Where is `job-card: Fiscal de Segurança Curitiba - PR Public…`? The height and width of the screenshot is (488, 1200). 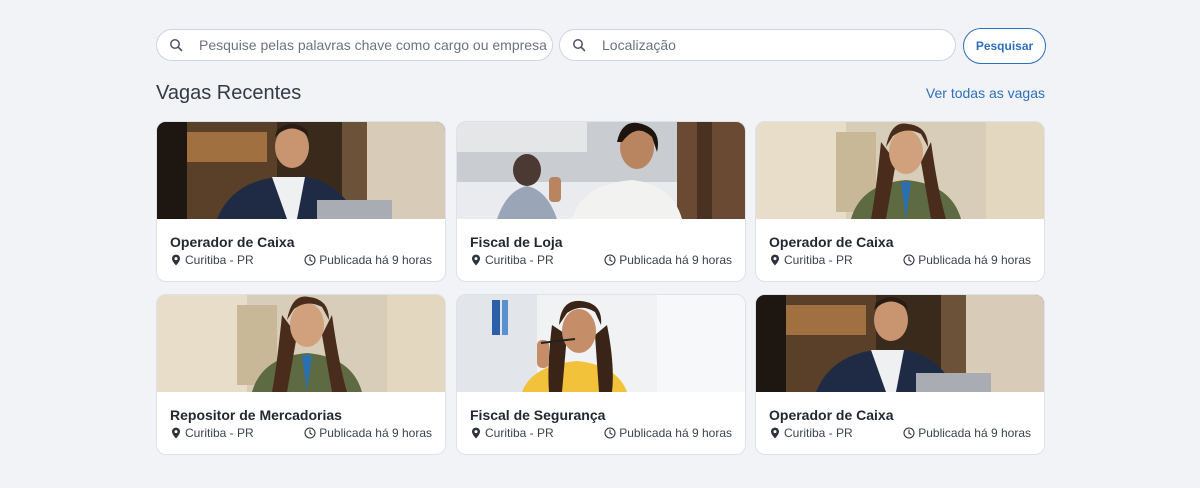 job-card: Fiscal de Segurança Curitiba - PR Public… is located at coordinates (601, 374).